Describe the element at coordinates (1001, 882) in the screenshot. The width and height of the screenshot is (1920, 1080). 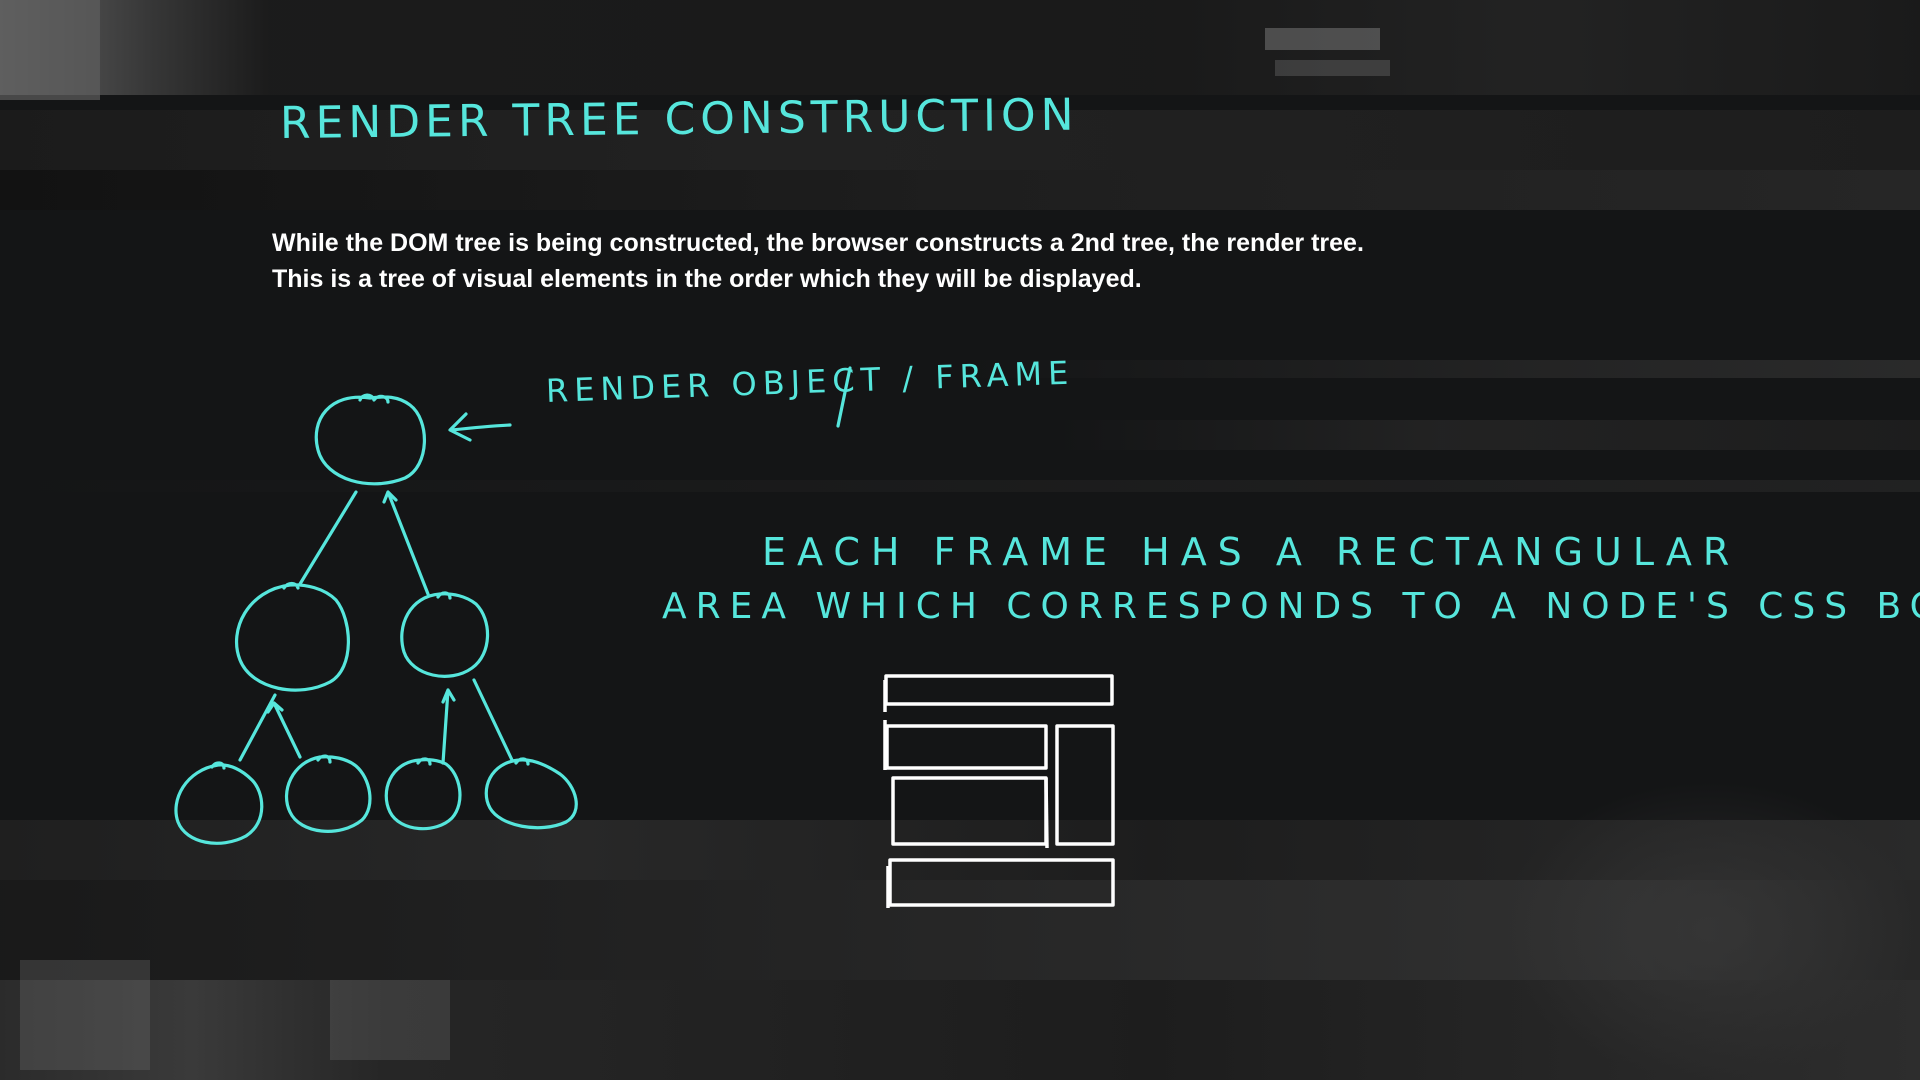
I see `css-box-footer` at that location.